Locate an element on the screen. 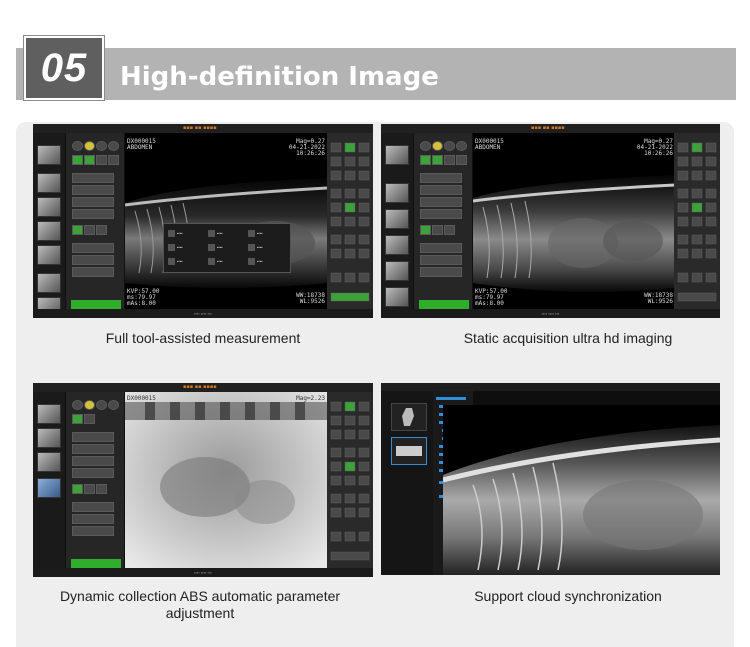  caption-cloud-sync: Support cloud synchronization is located at coordinates (568, 596).